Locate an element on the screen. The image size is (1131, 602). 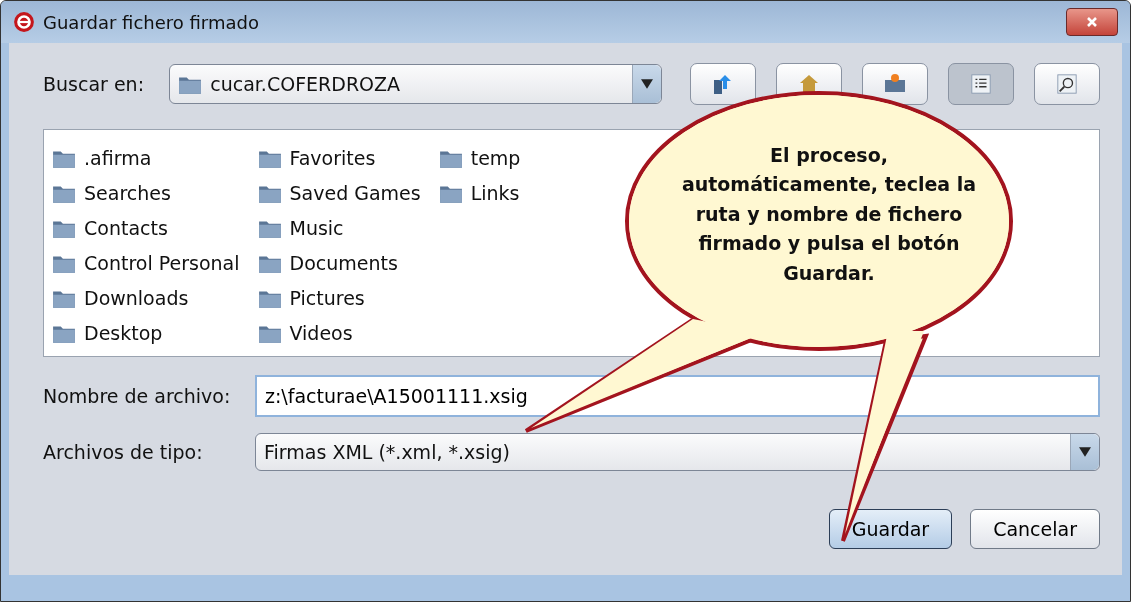
list-view-button is located at coordinates (981, 84).